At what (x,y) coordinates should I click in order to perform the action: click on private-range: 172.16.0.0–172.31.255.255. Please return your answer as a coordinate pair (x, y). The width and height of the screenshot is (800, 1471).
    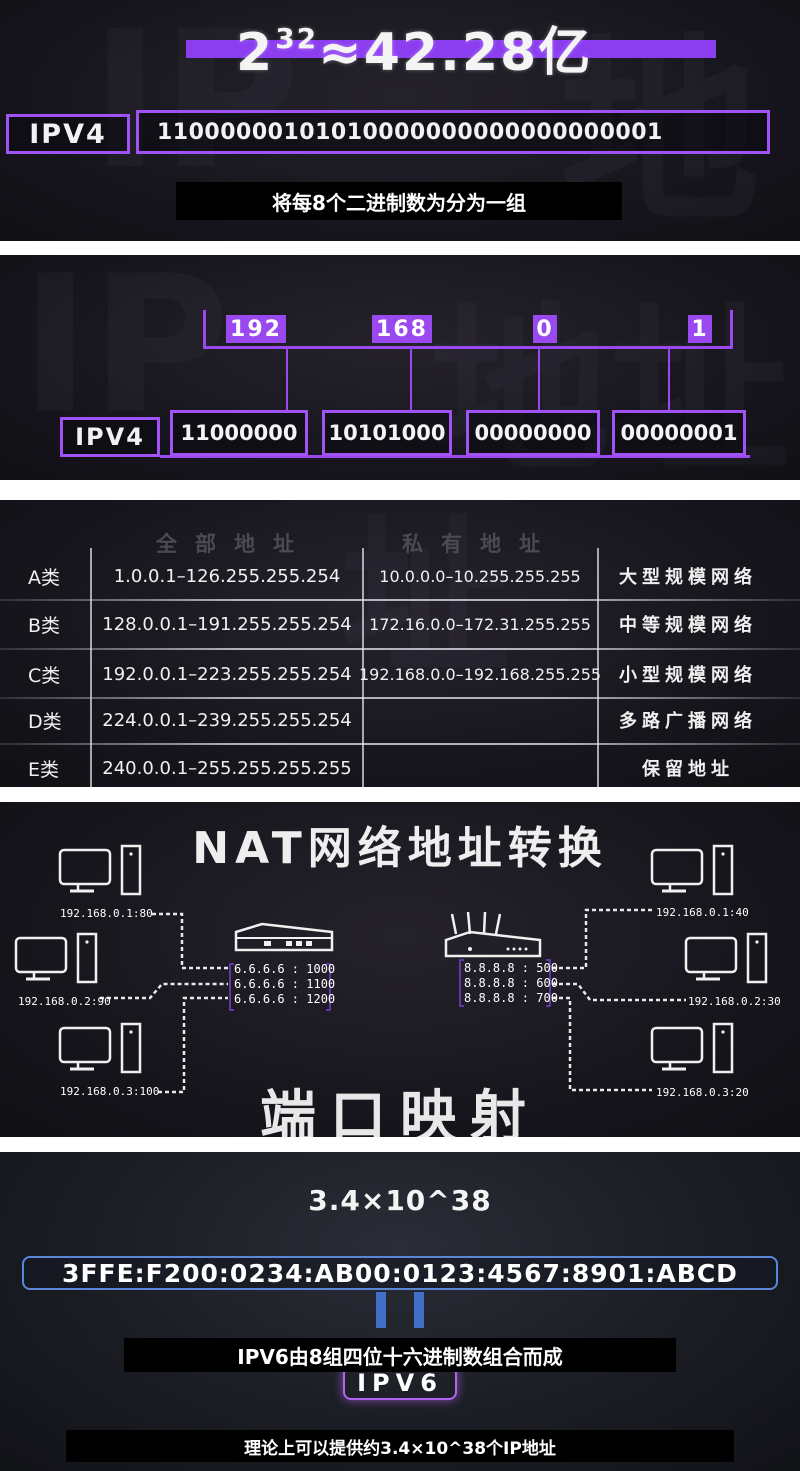
    Looking at the image, I should click on (480, 624).